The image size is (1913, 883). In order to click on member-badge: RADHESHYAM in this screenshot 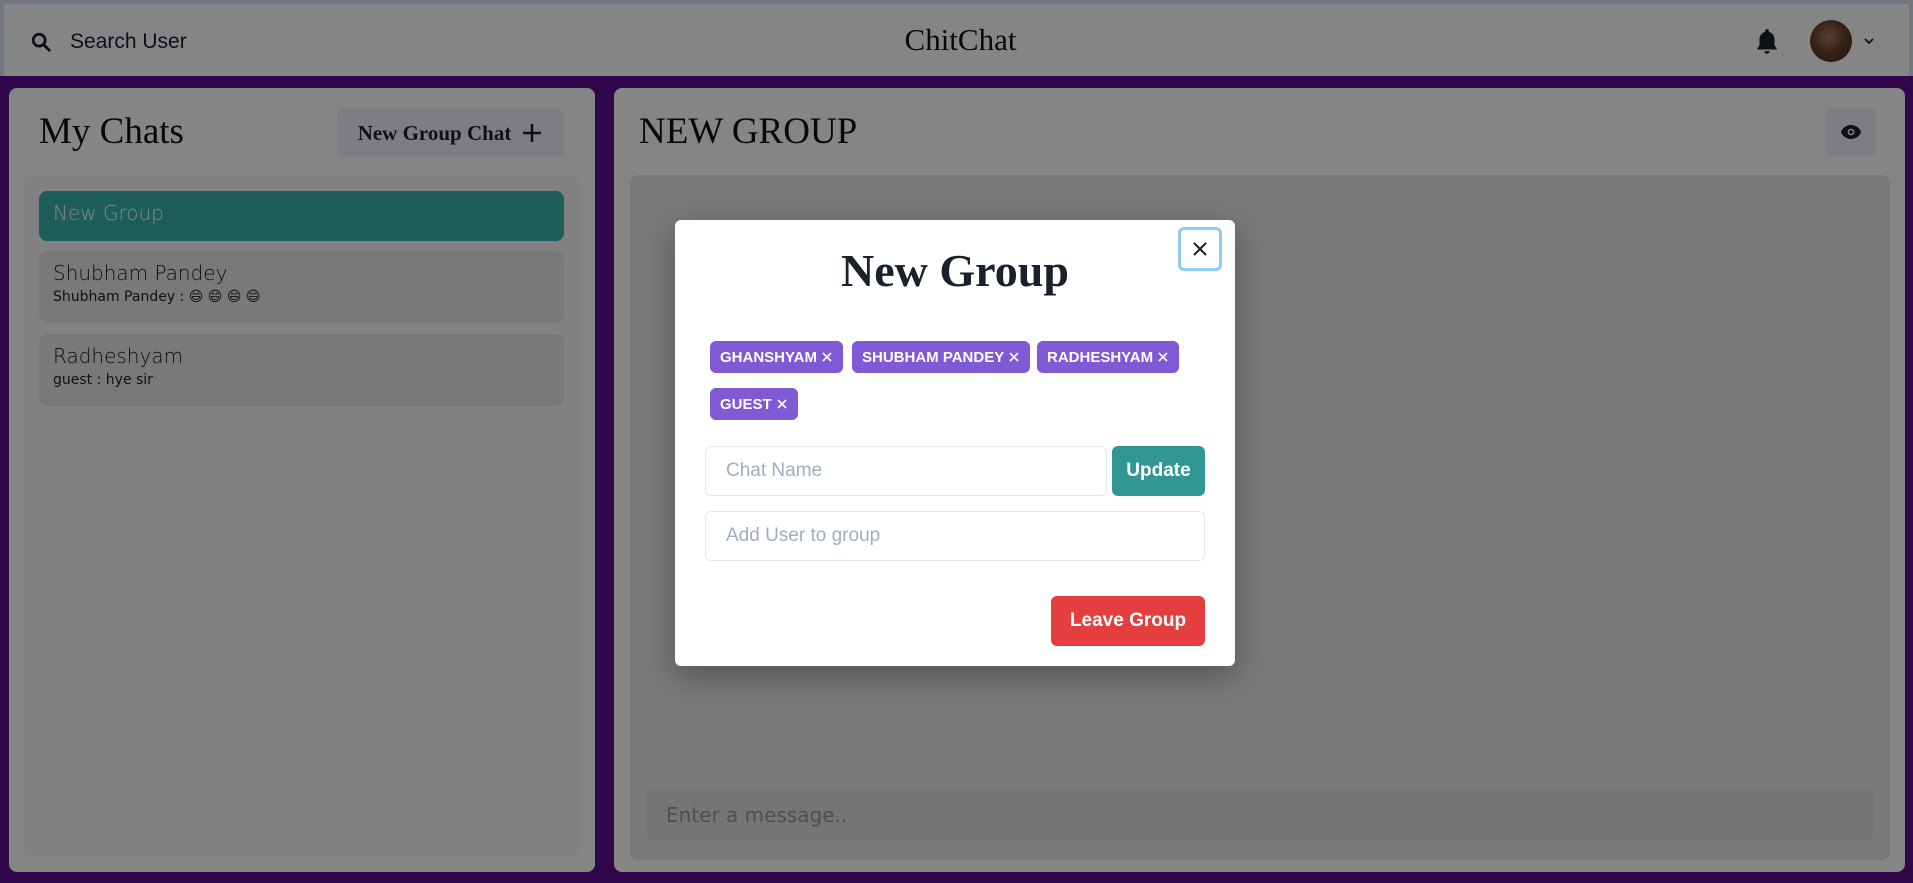, I will do `click(1108, 357)`.